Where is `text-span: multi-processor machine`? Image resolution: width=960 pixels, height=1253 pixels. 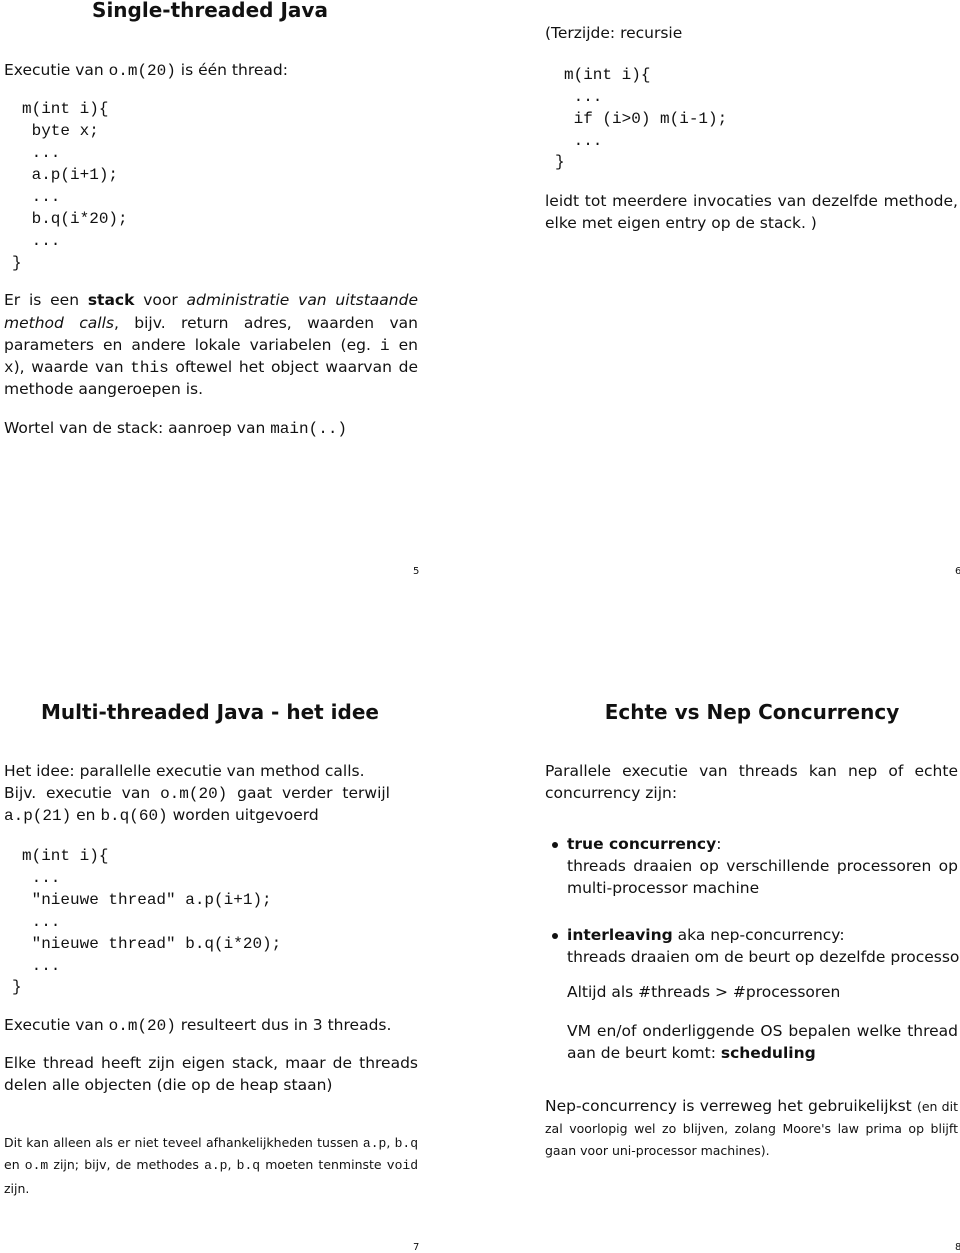
text-span: multi-processor machine is located at coordinates (663, 888).